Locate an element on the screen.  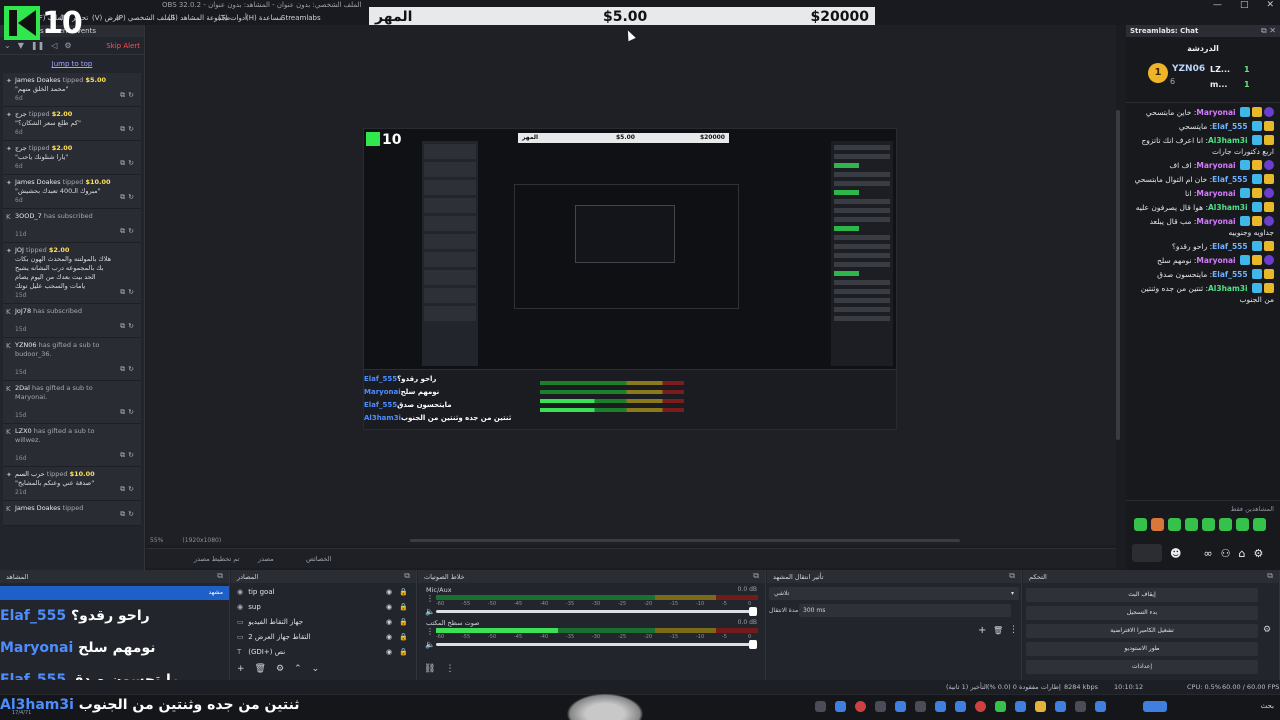
transition-select: تلاشي ▾ is located at coordinates (894, 593).